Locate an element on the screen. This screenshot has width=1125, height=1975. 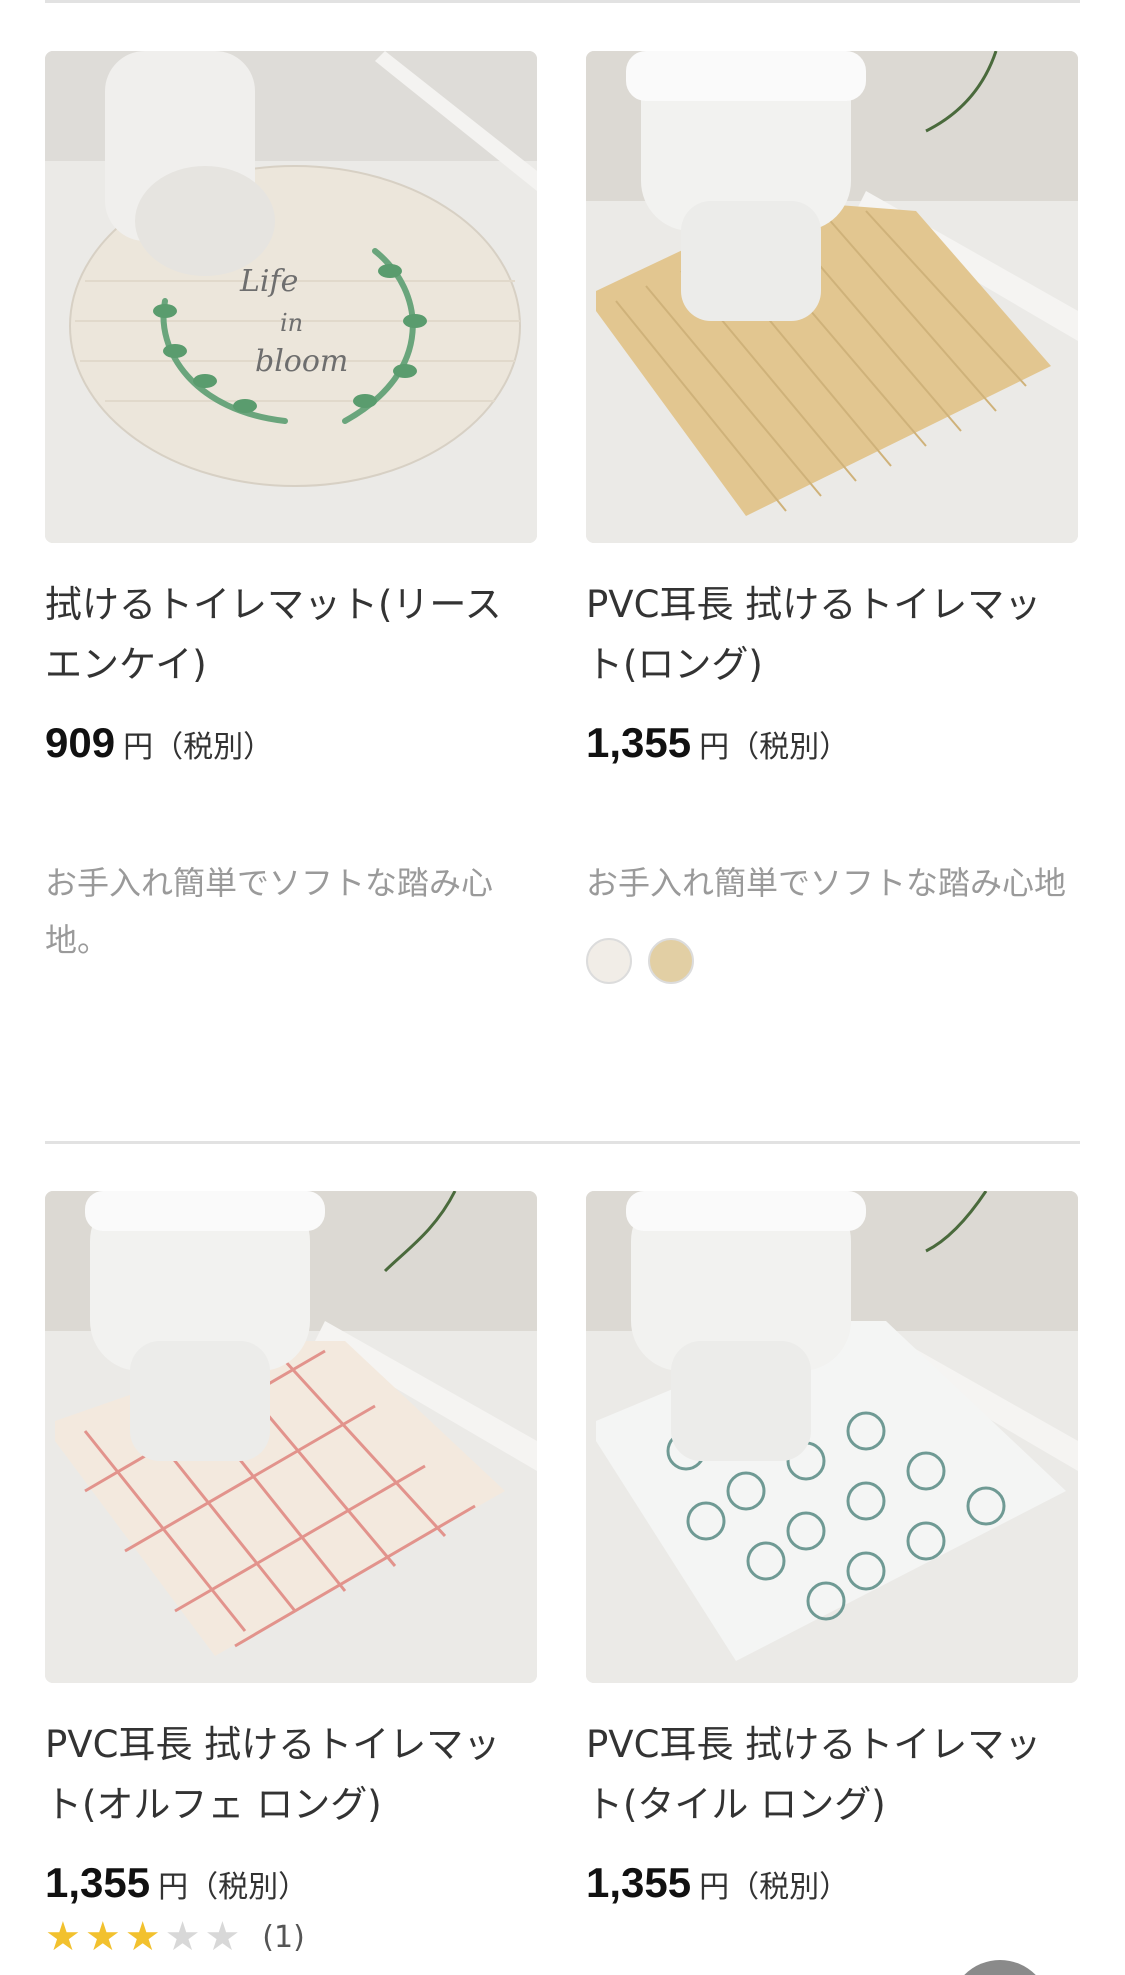
product-description: お手入れ簡単でソフトな踏み心地。 is located at coordinates (269, 911).